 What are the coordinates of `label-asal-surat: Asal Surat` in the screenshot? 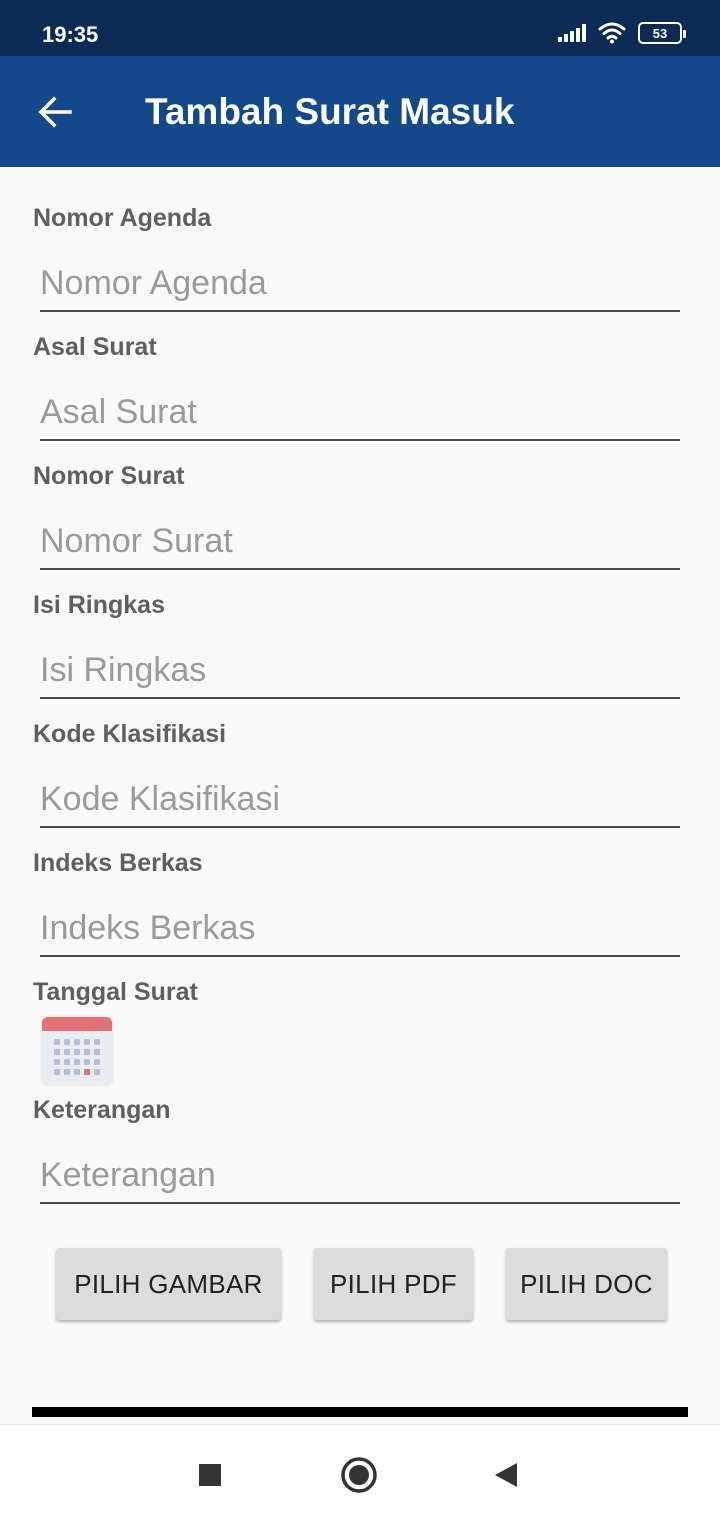 It's located at (95, 347).